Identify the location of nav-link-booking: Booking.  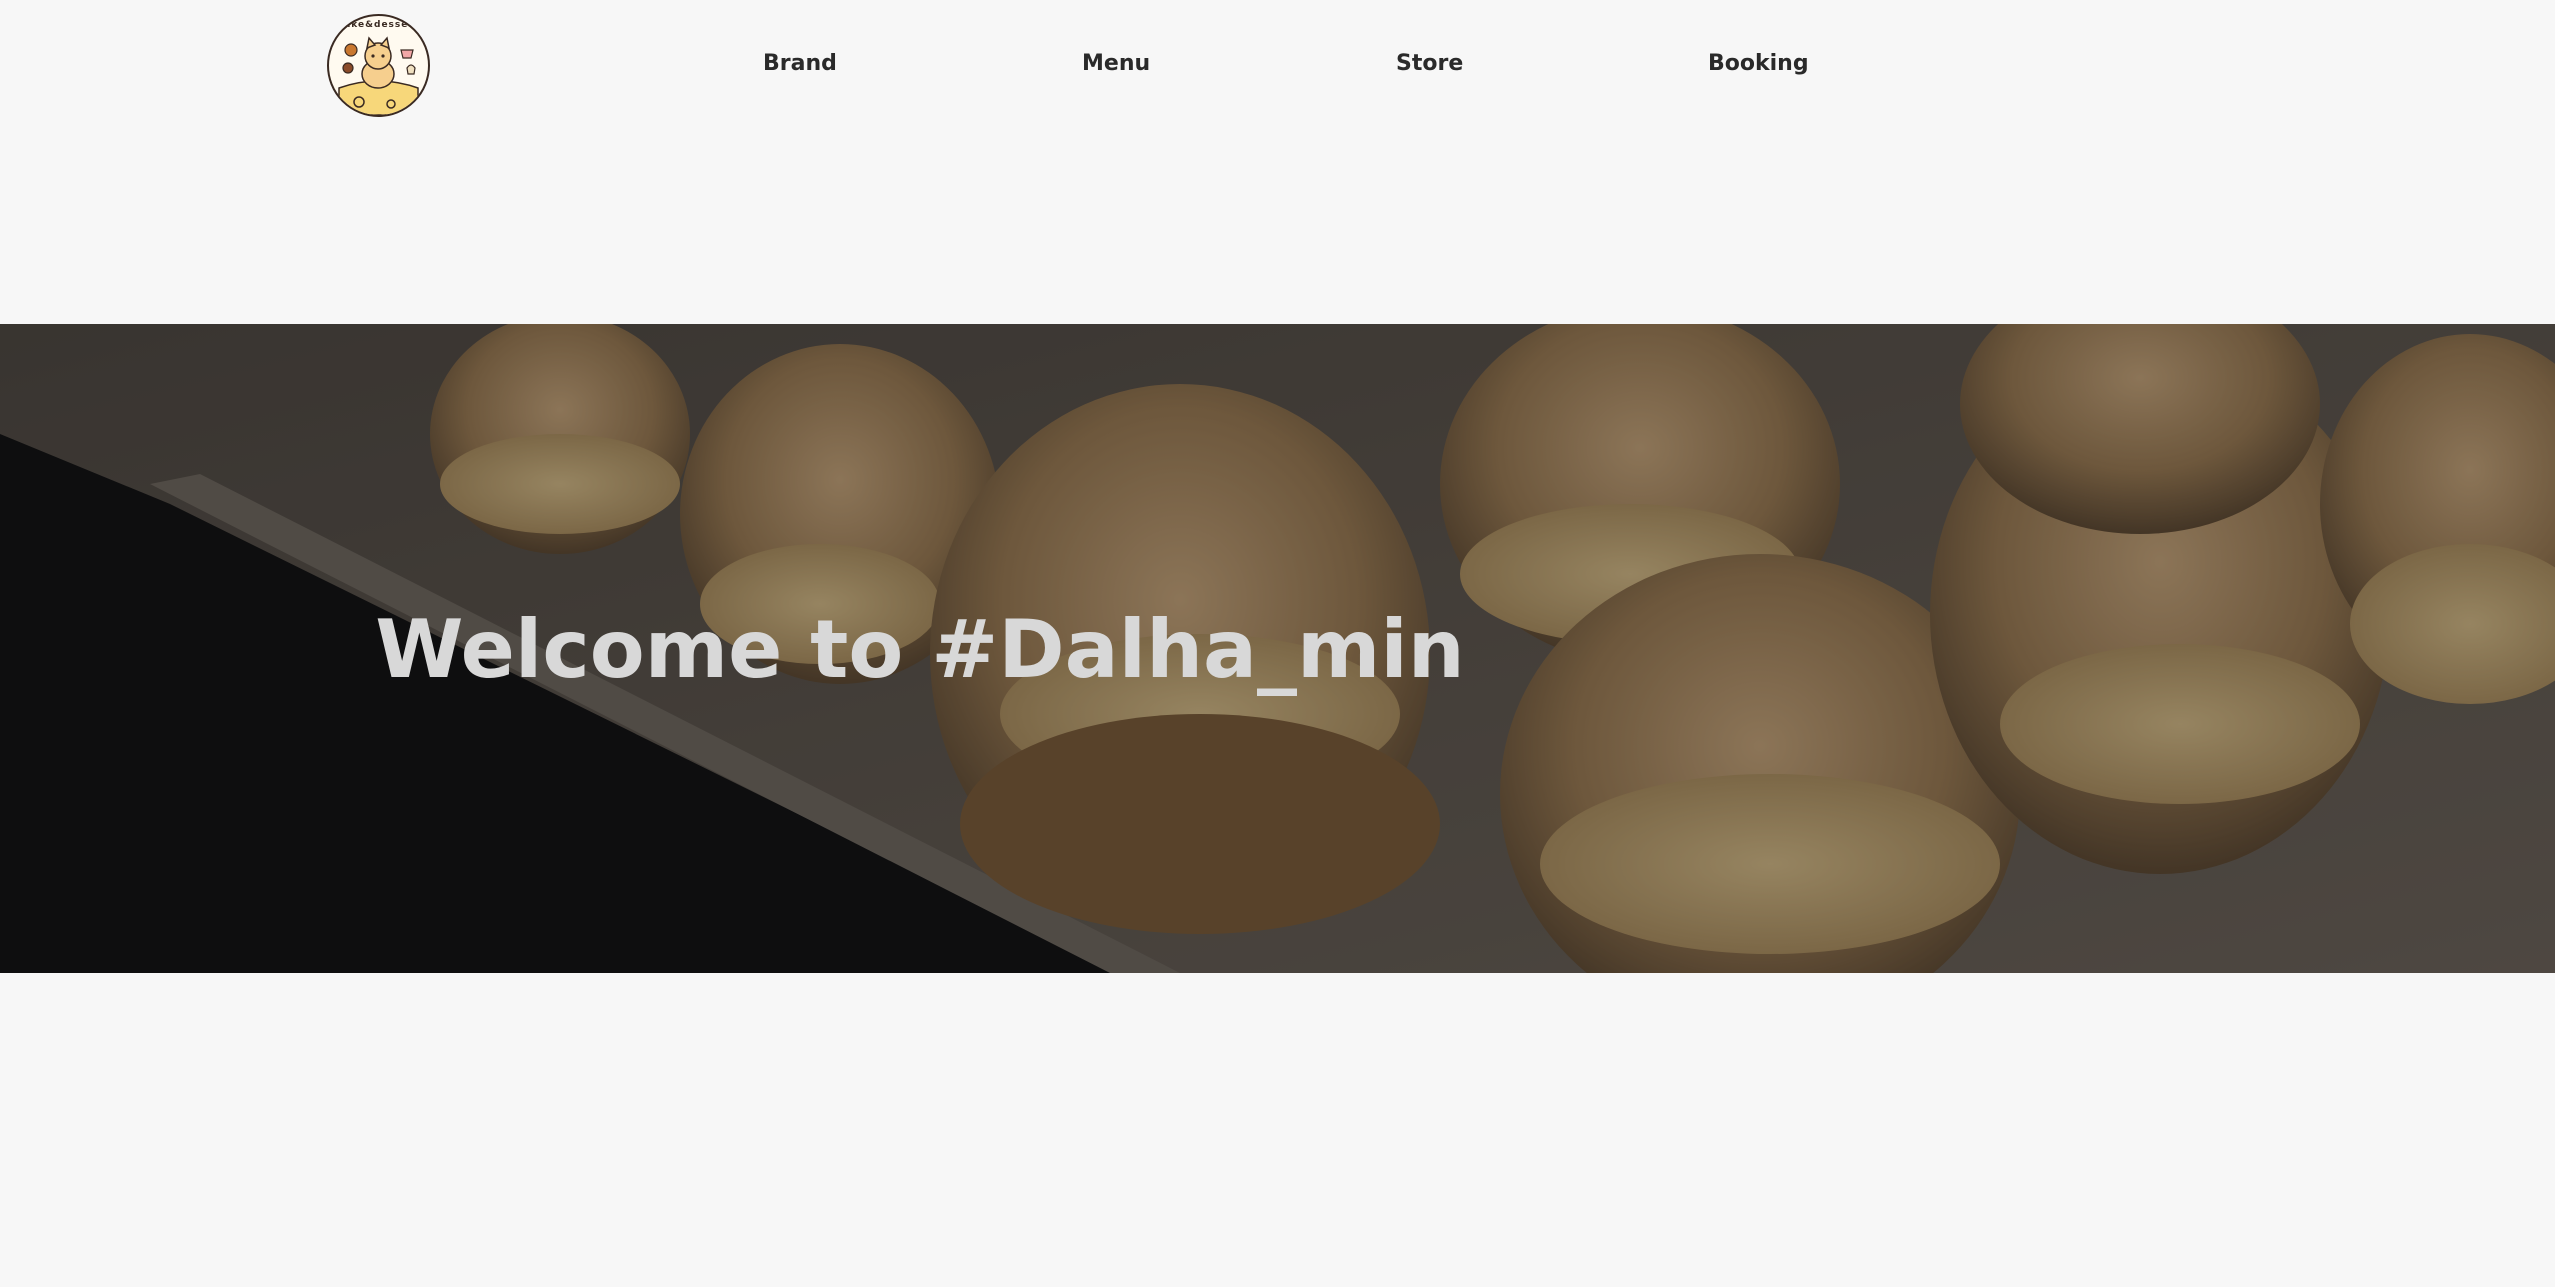
(1758, 64).